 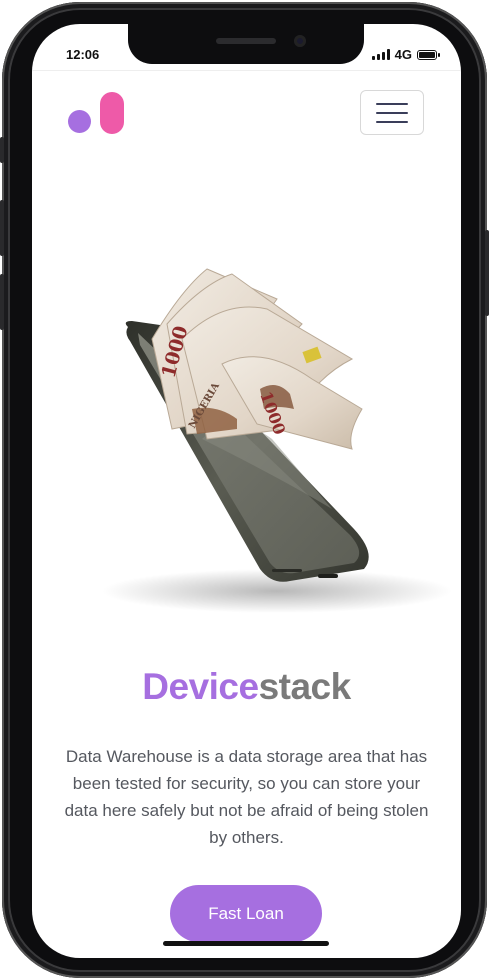 What do you see at coordinates (287, 570) in the screenshot?
I see `phone-speaker-grille` at bounding box center [287, 570].